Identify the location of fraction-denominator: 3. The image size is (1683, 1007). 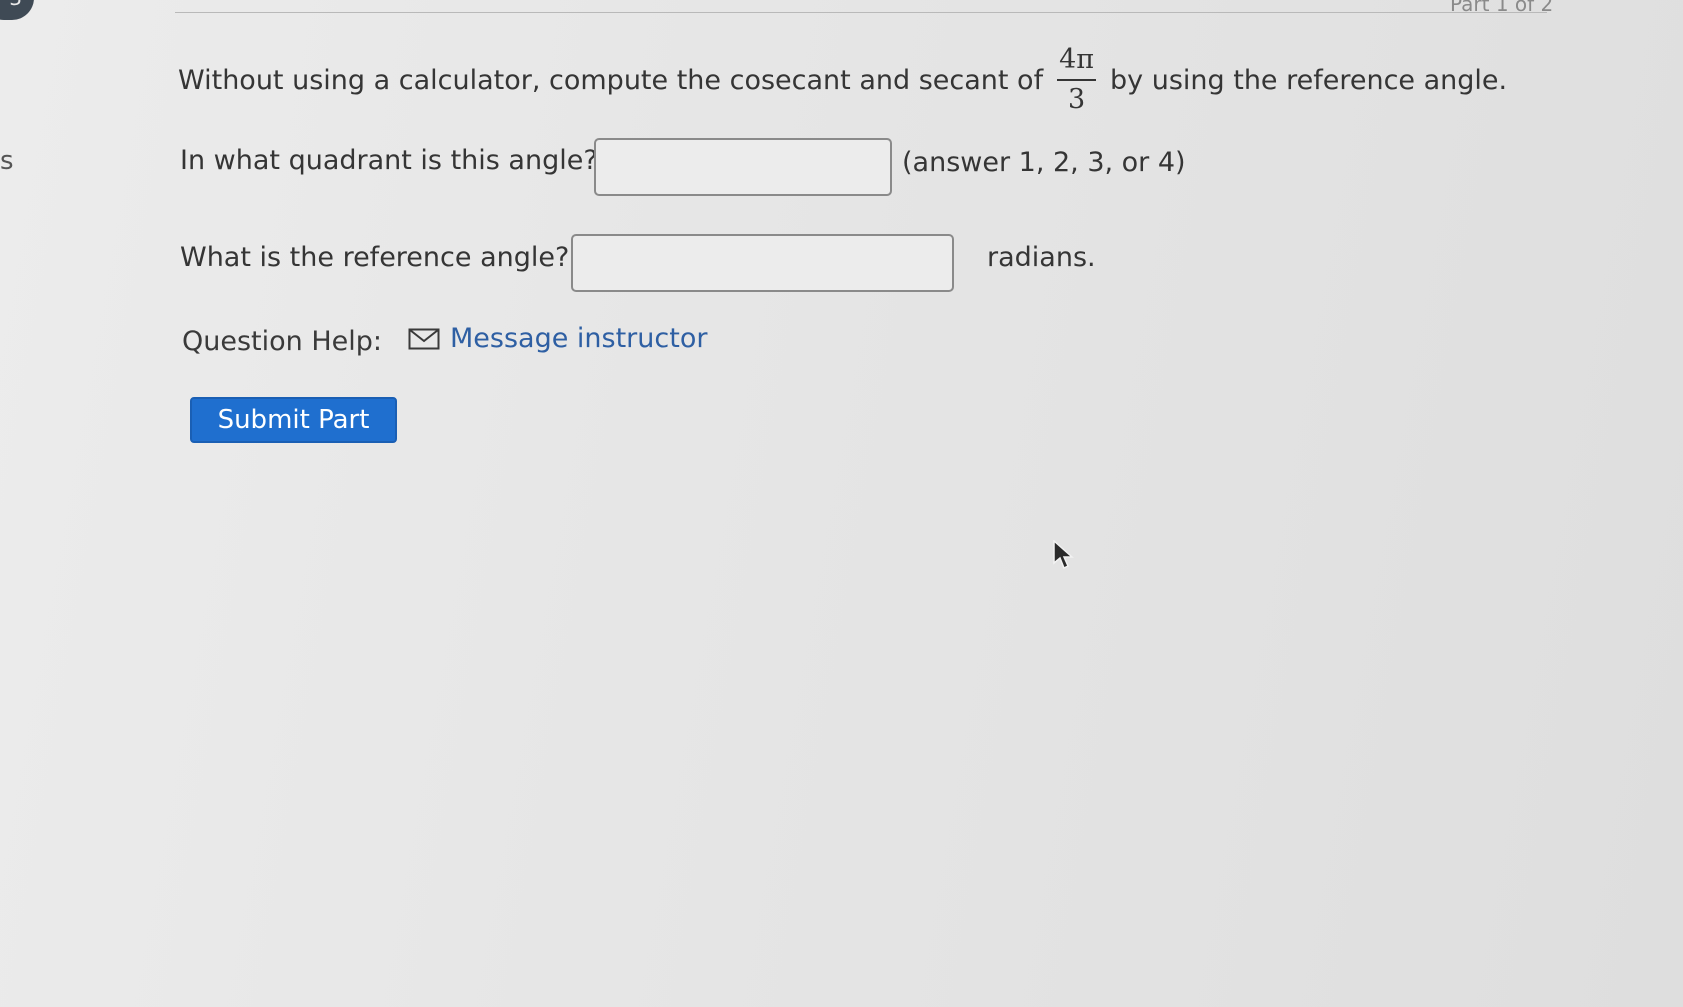
(1076, 99).